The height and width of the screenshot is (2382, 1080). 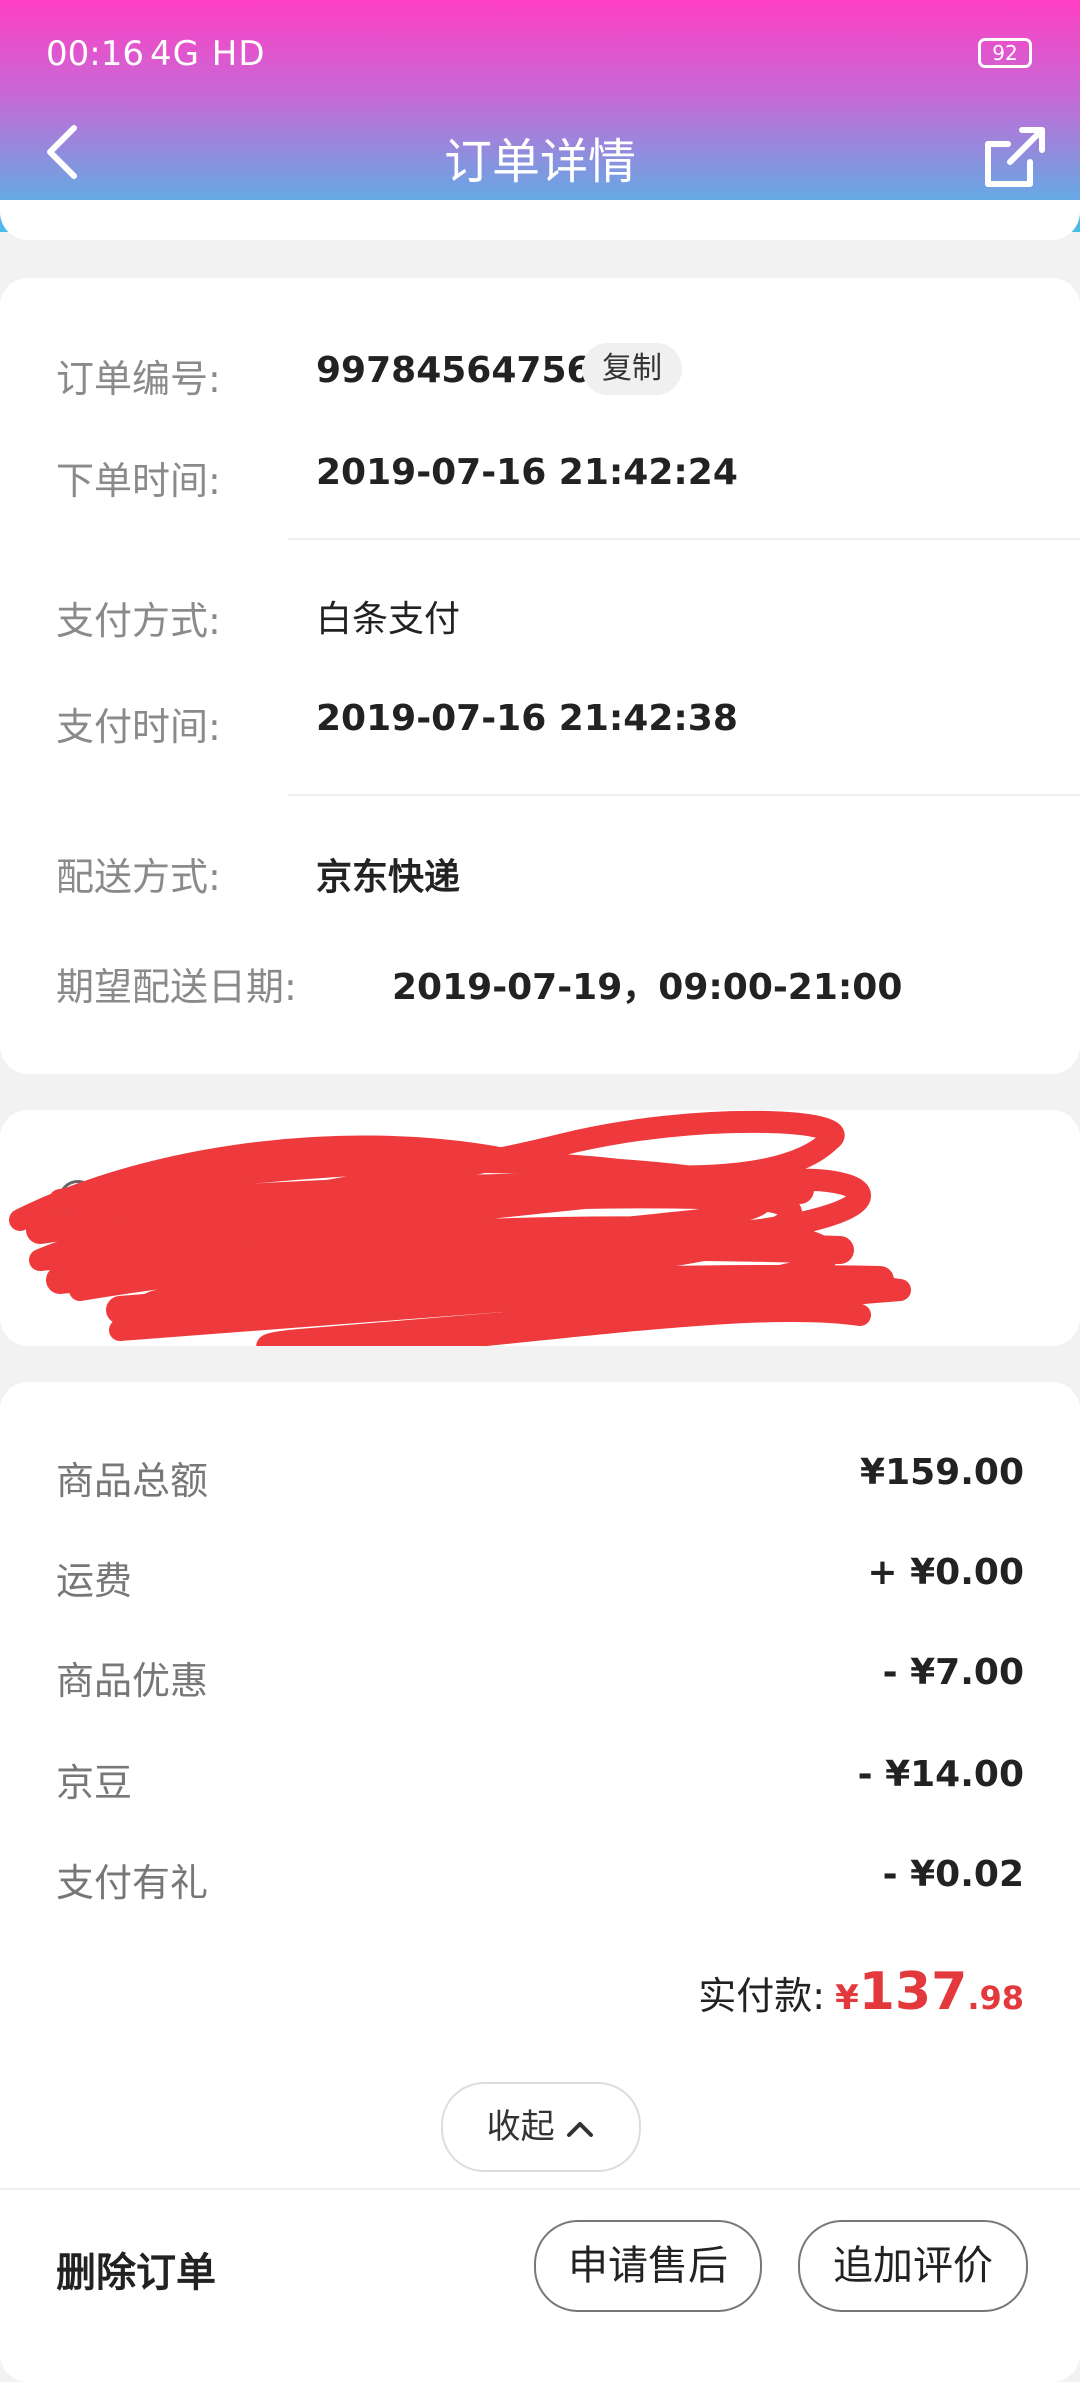 What do you see at coordinates (539, 162) in the screenshot?
I see `page-title: 订单详情` at bounding box center [539, 162].